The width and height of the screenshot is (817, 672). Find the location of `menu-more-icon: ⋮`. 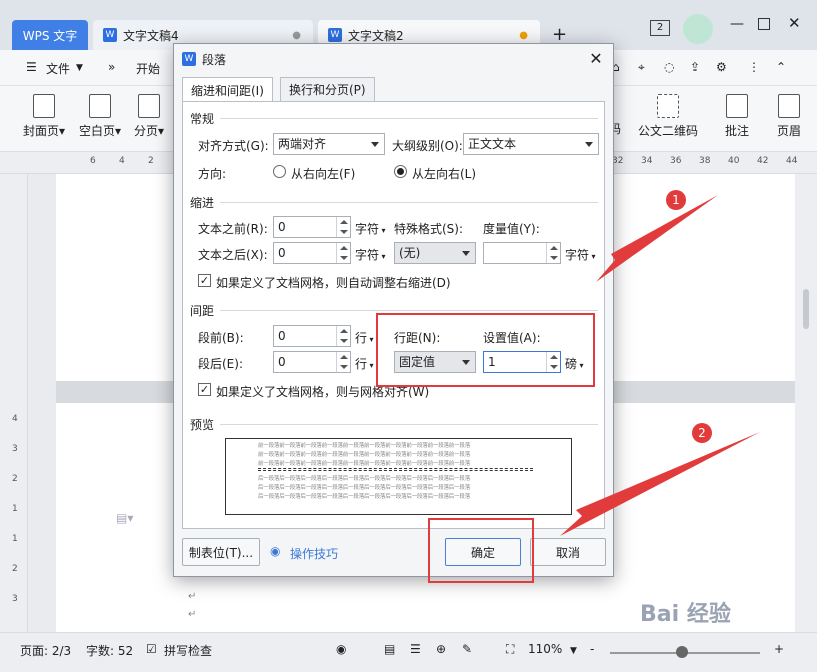

menu-more-icon: ⋮ is located at coordinates (754, 67).